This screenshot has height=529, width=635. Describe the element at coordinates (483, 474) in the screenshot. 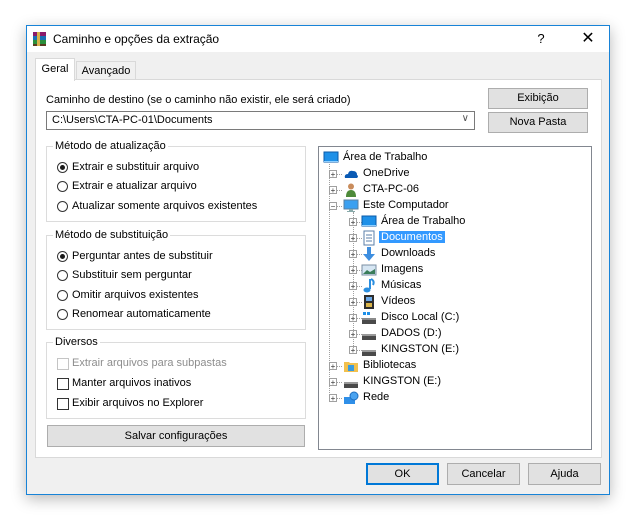

I see `cancelar-button: Cancelar` at that location.